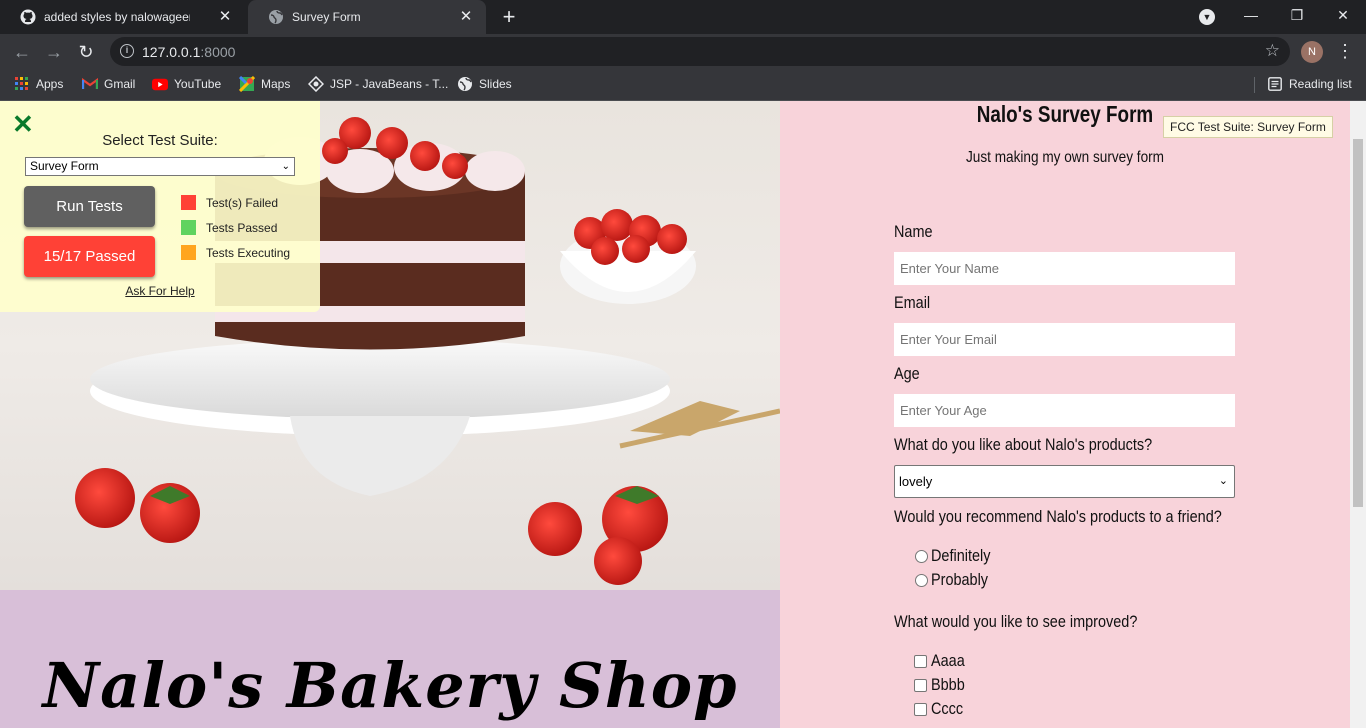 The height and width of the screenshot is (728, 1366). I want to click on passed-swatch, so click(188, 227).